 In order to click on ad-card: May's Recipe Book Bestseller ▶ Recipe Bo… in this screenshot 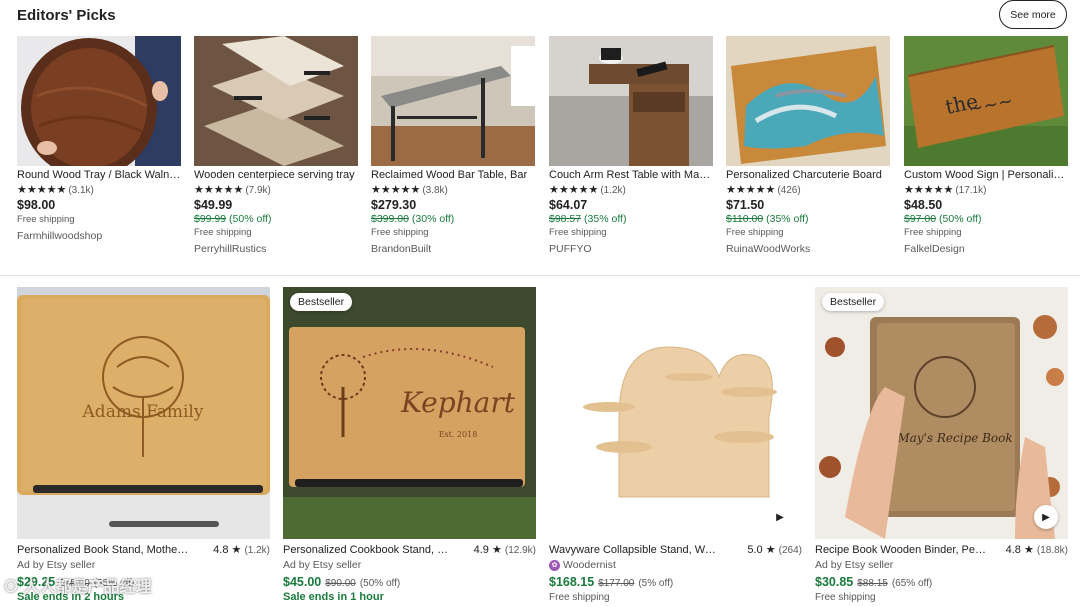, I will do `click(941, 445)`.